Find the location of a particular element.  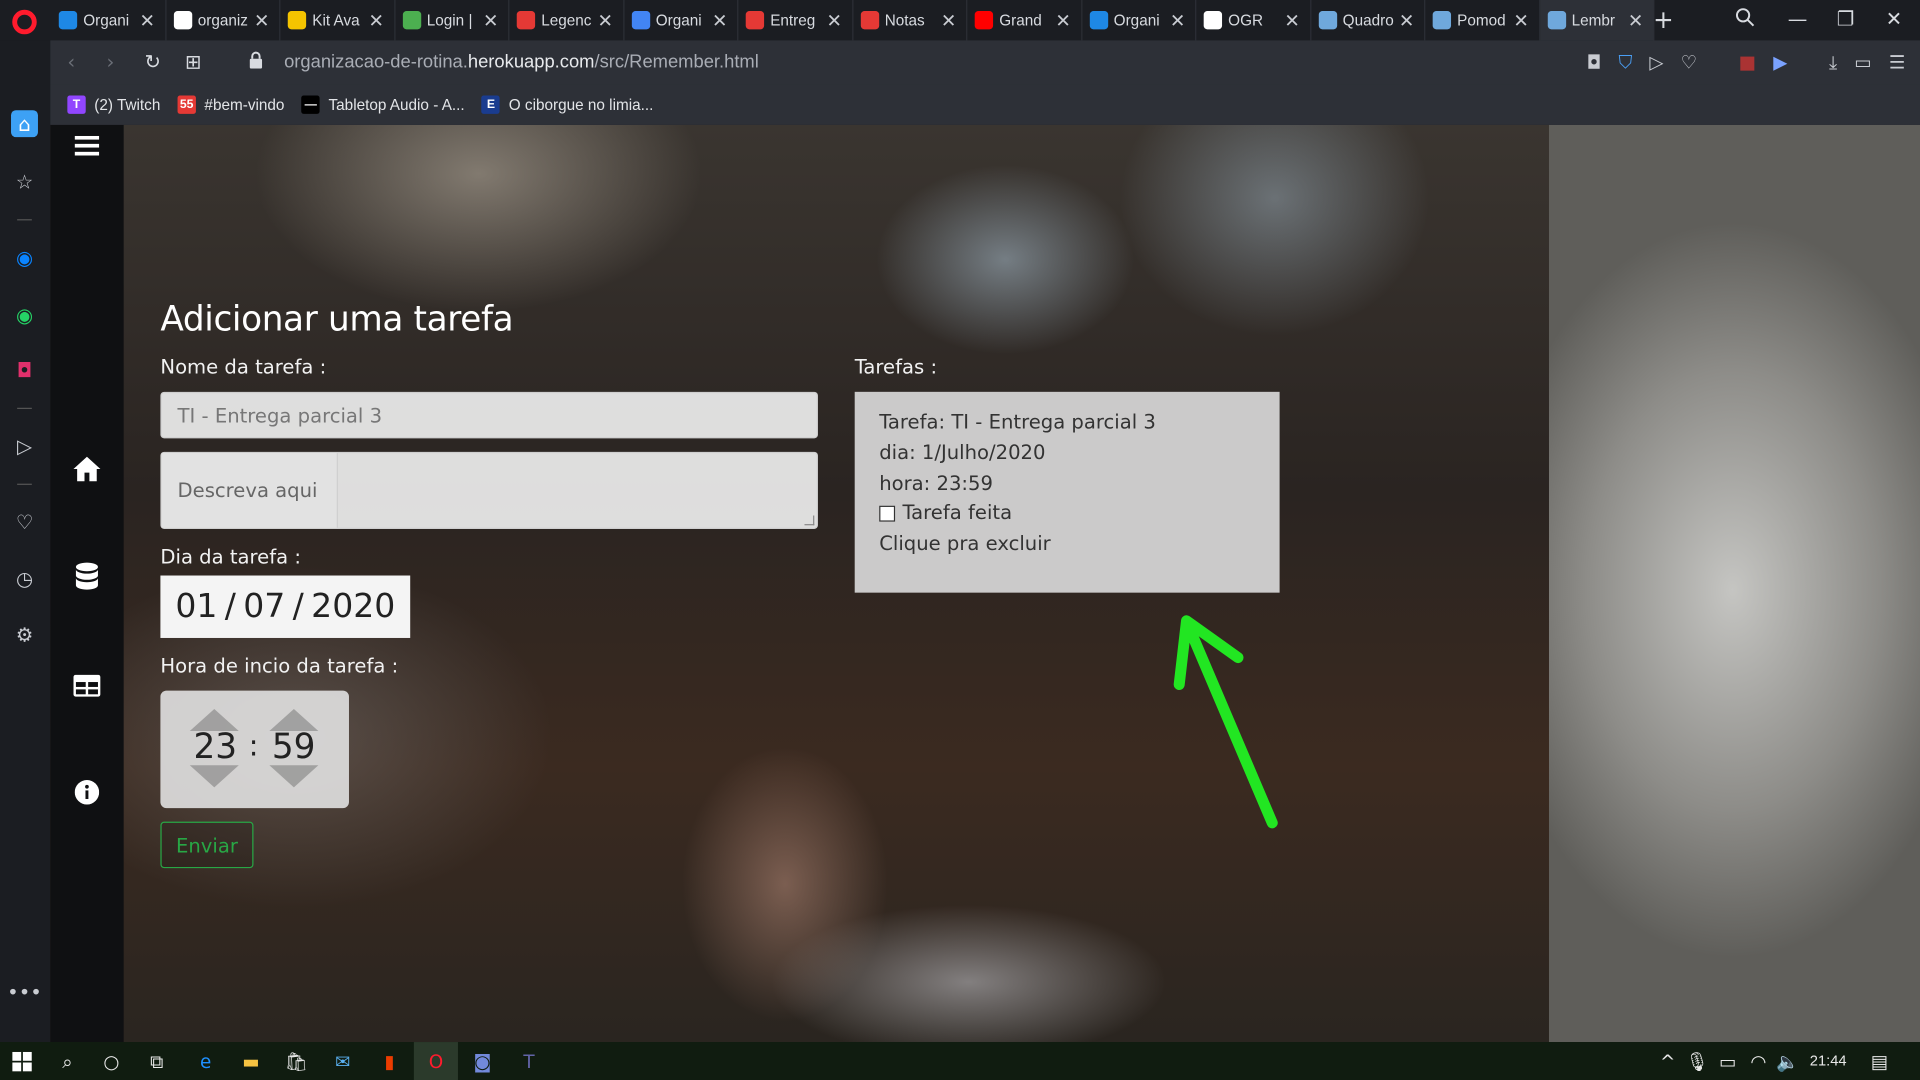

time-minute: 59 is located at coordinates (294, 746).